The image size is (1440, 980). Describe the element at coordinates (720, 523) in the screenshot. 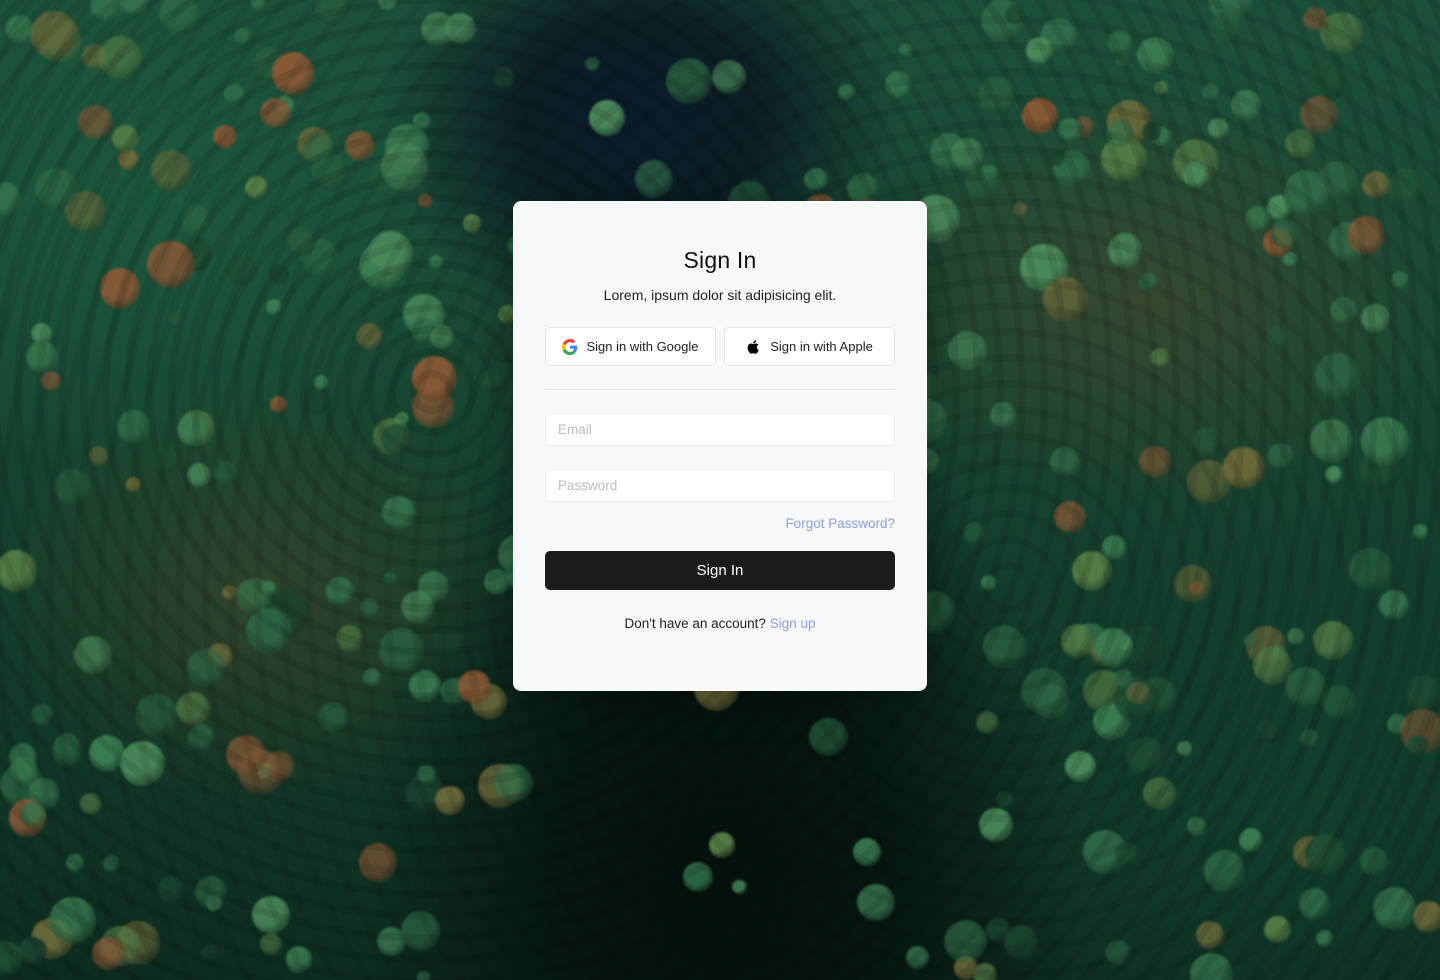

I see `forgot-password-row: Forgot Password?` at that location.